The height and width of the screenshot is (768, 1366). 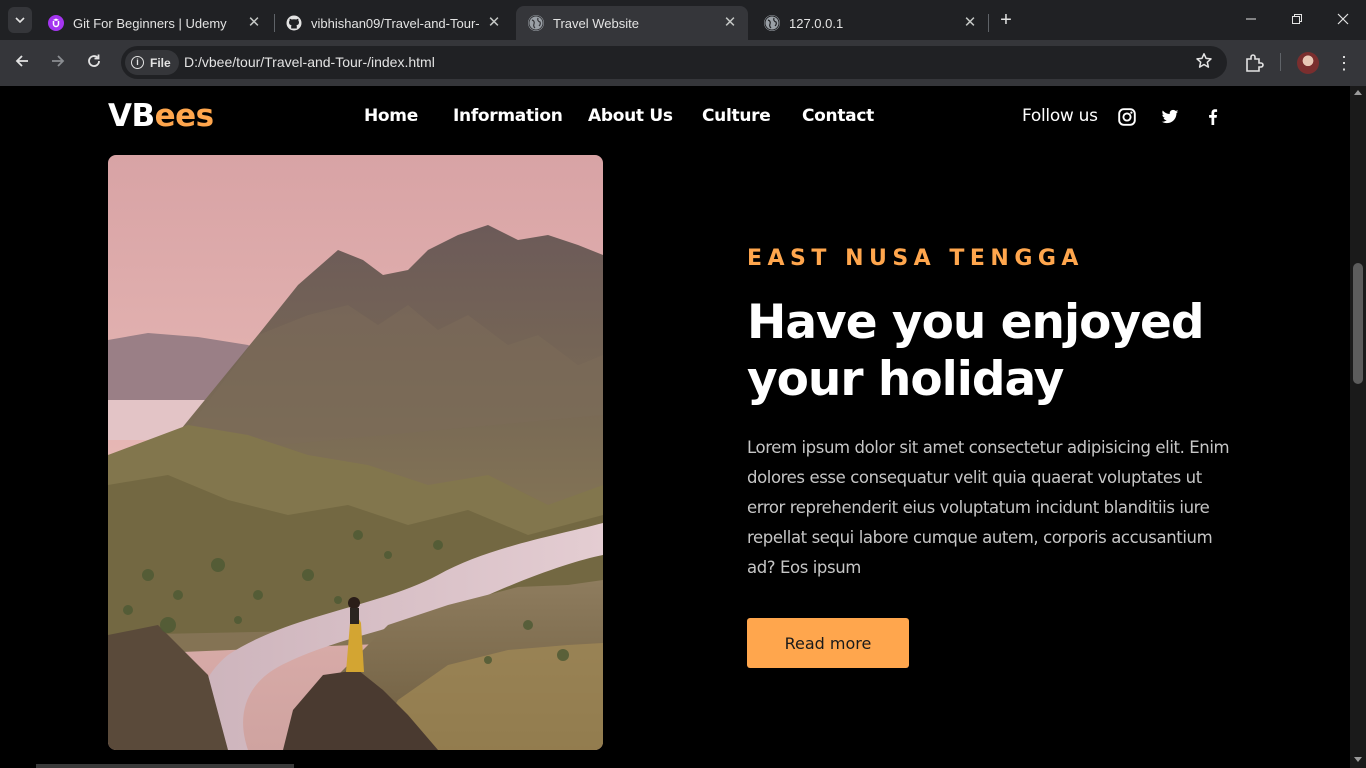 What do you see at coordinates (596, 23) in the screenshot?
I see `tab-title: Travel Website` at bounding box center [596, 23].